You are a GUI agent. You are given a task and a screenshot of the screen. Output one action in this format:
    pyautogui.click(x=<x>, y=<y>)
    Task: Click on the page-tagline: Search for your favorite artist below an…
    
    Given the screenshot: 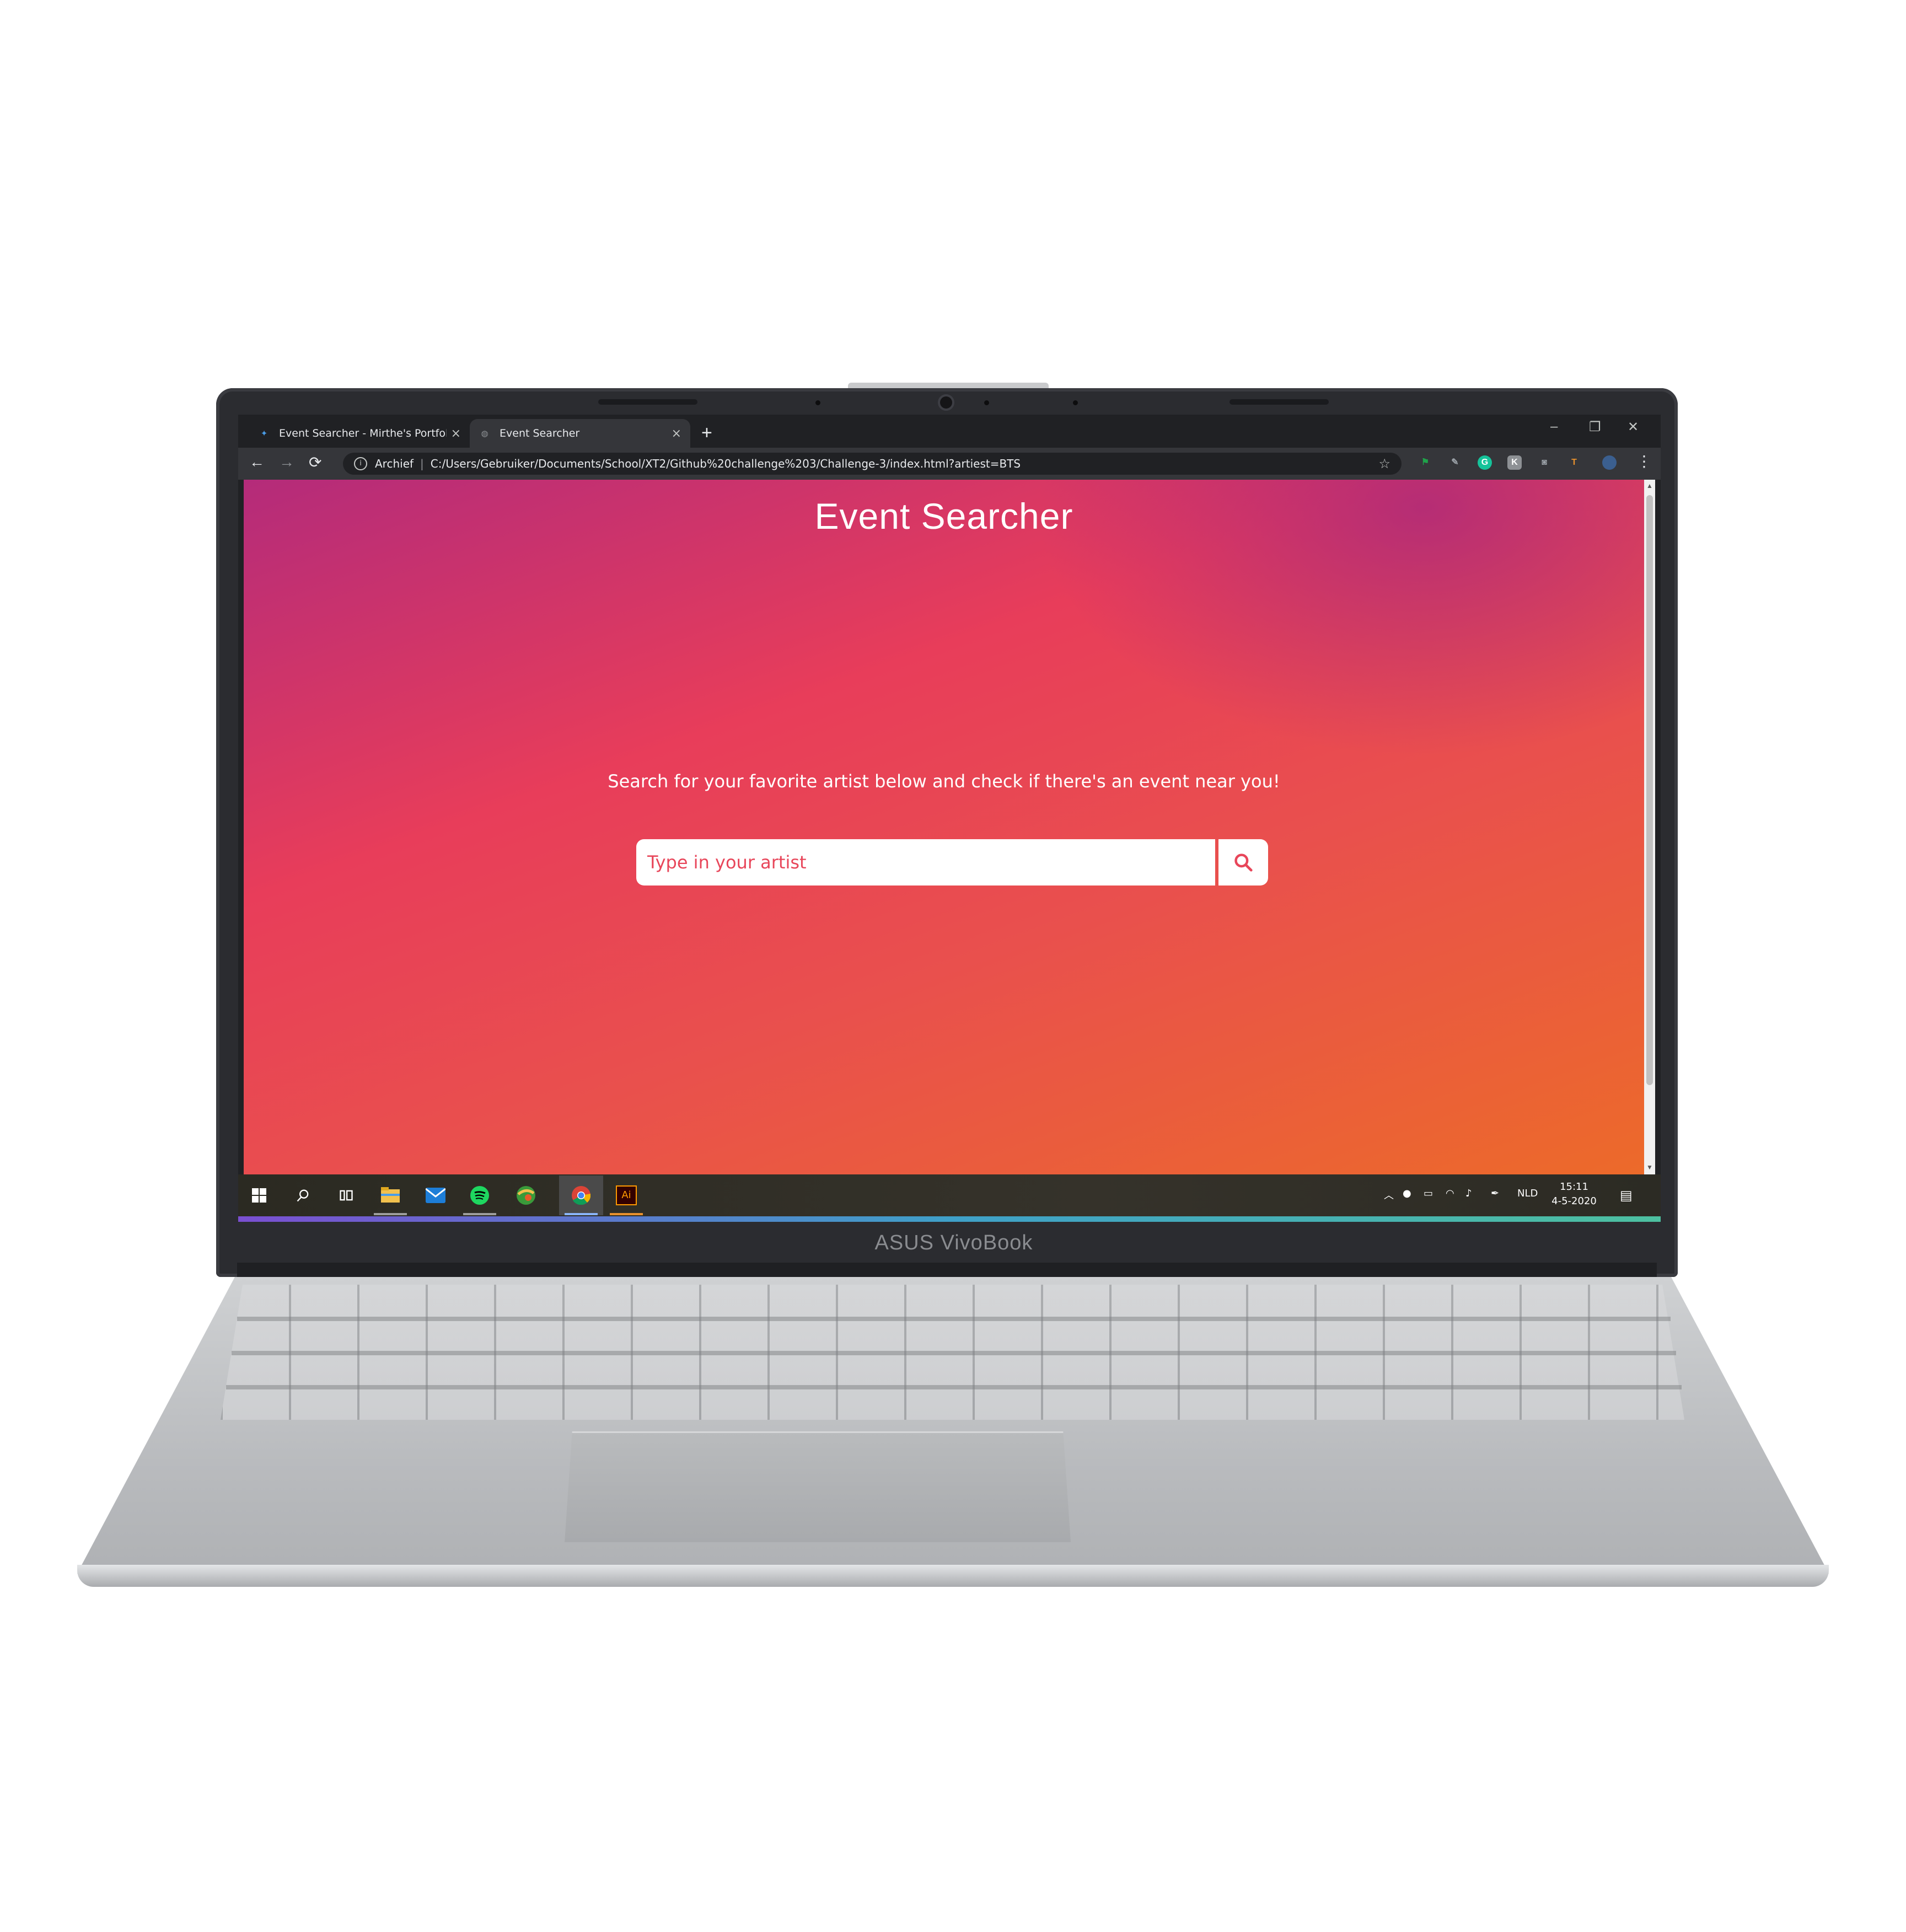 What is the action you would take?
    pyautogui.click(x=944, y=781)
    